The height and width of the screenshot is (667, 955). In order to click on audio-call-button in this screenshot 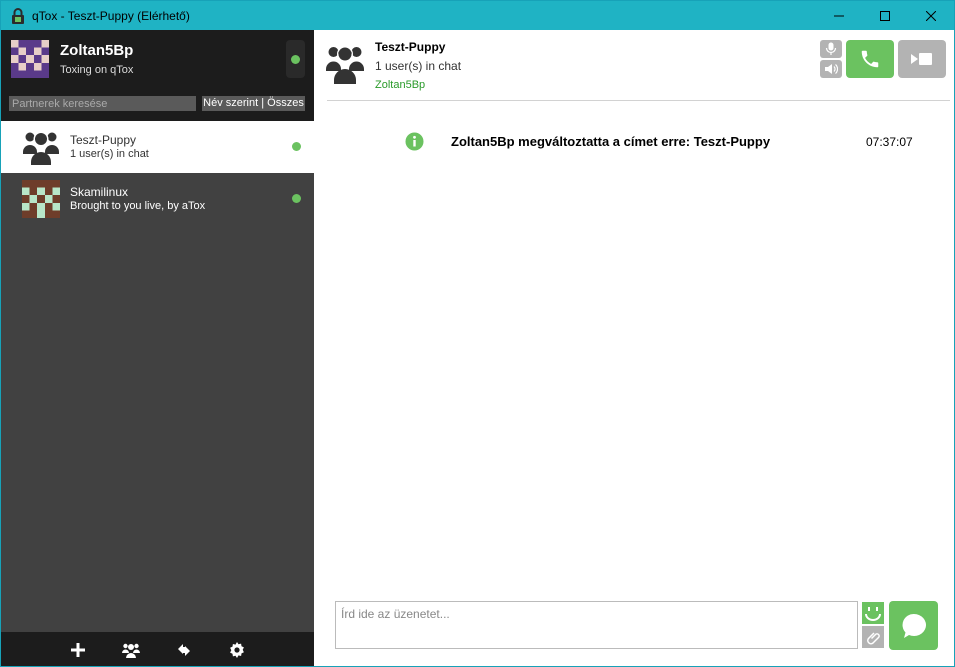, I will do `click(870, 59)`.